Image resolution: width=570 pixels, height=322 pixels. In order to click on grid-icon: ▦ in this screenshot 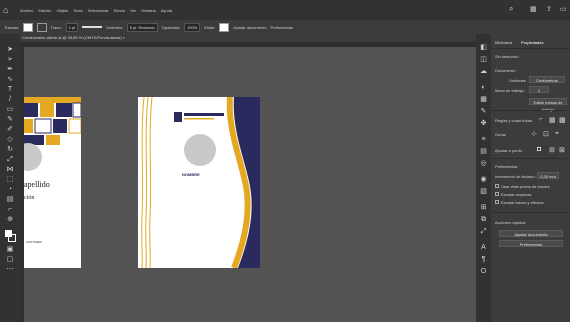, I will do `click(552, 120)`.